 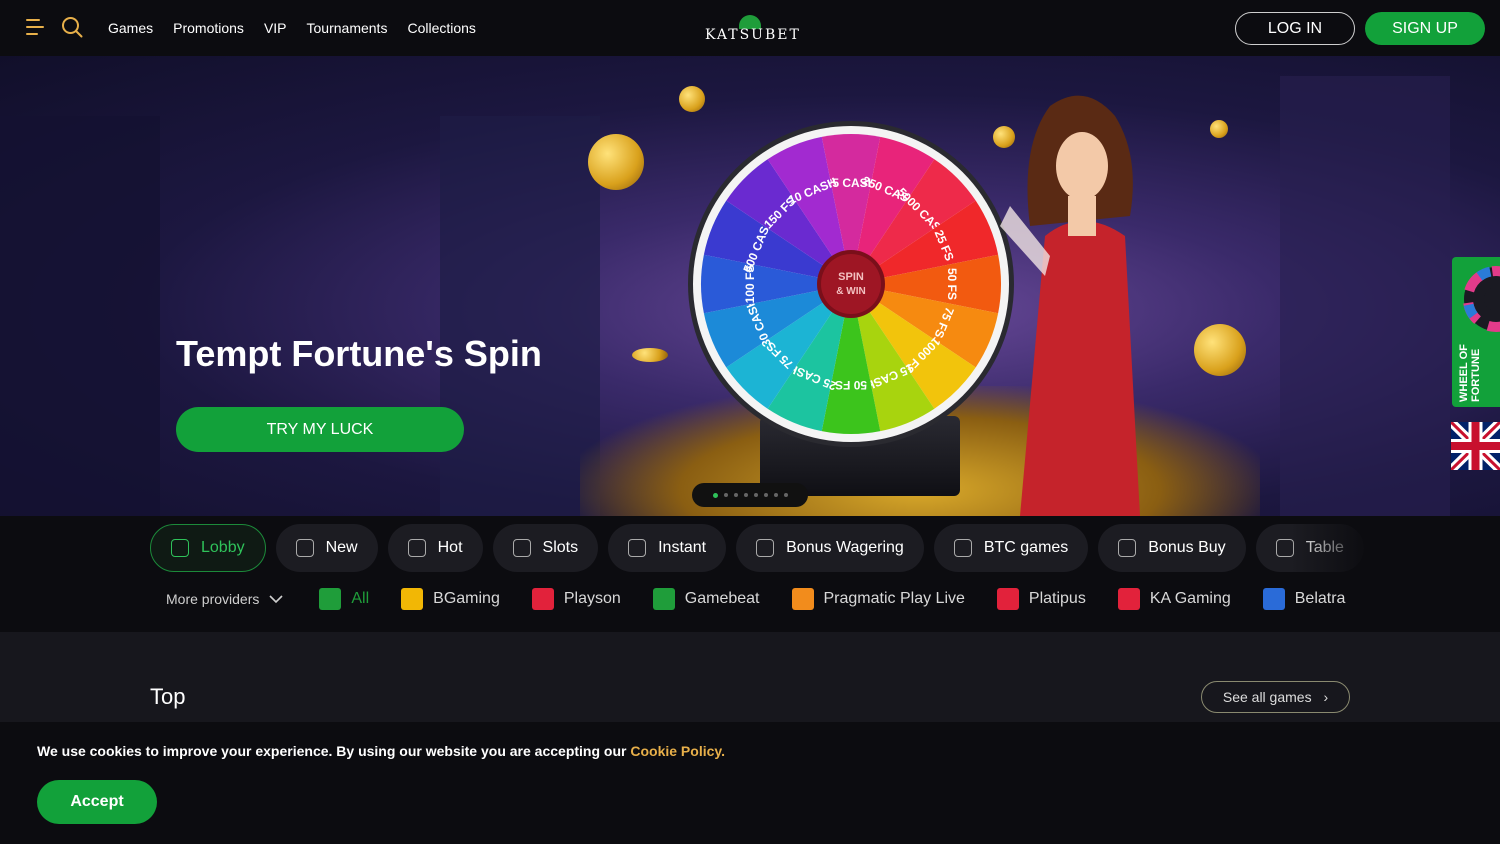 I want to click on category-label: Slots, so click(x=560, y=547).